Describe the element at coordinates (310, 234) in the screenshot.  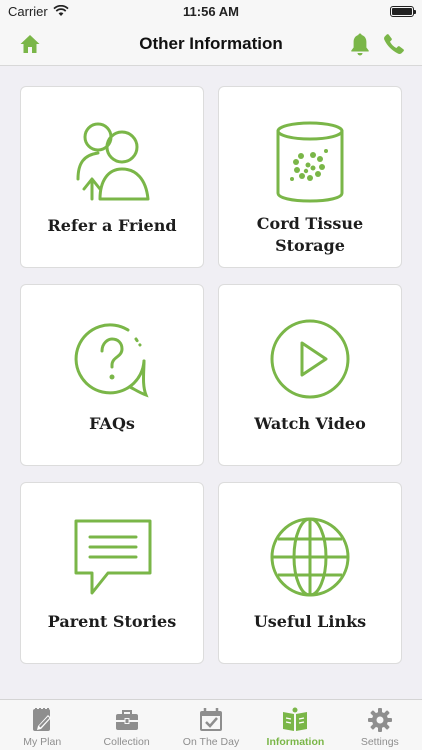
I see `card-label: Cord Tissue Storage` at that location.